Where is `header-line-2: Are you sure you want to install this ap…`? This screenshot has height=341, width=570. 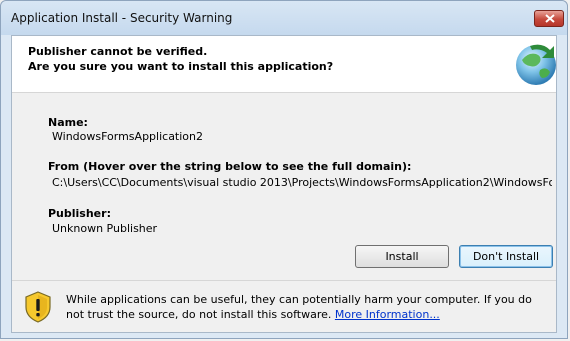
header-line-2: Are you sure you want to install this ap… is located at coordinates (181, 66).